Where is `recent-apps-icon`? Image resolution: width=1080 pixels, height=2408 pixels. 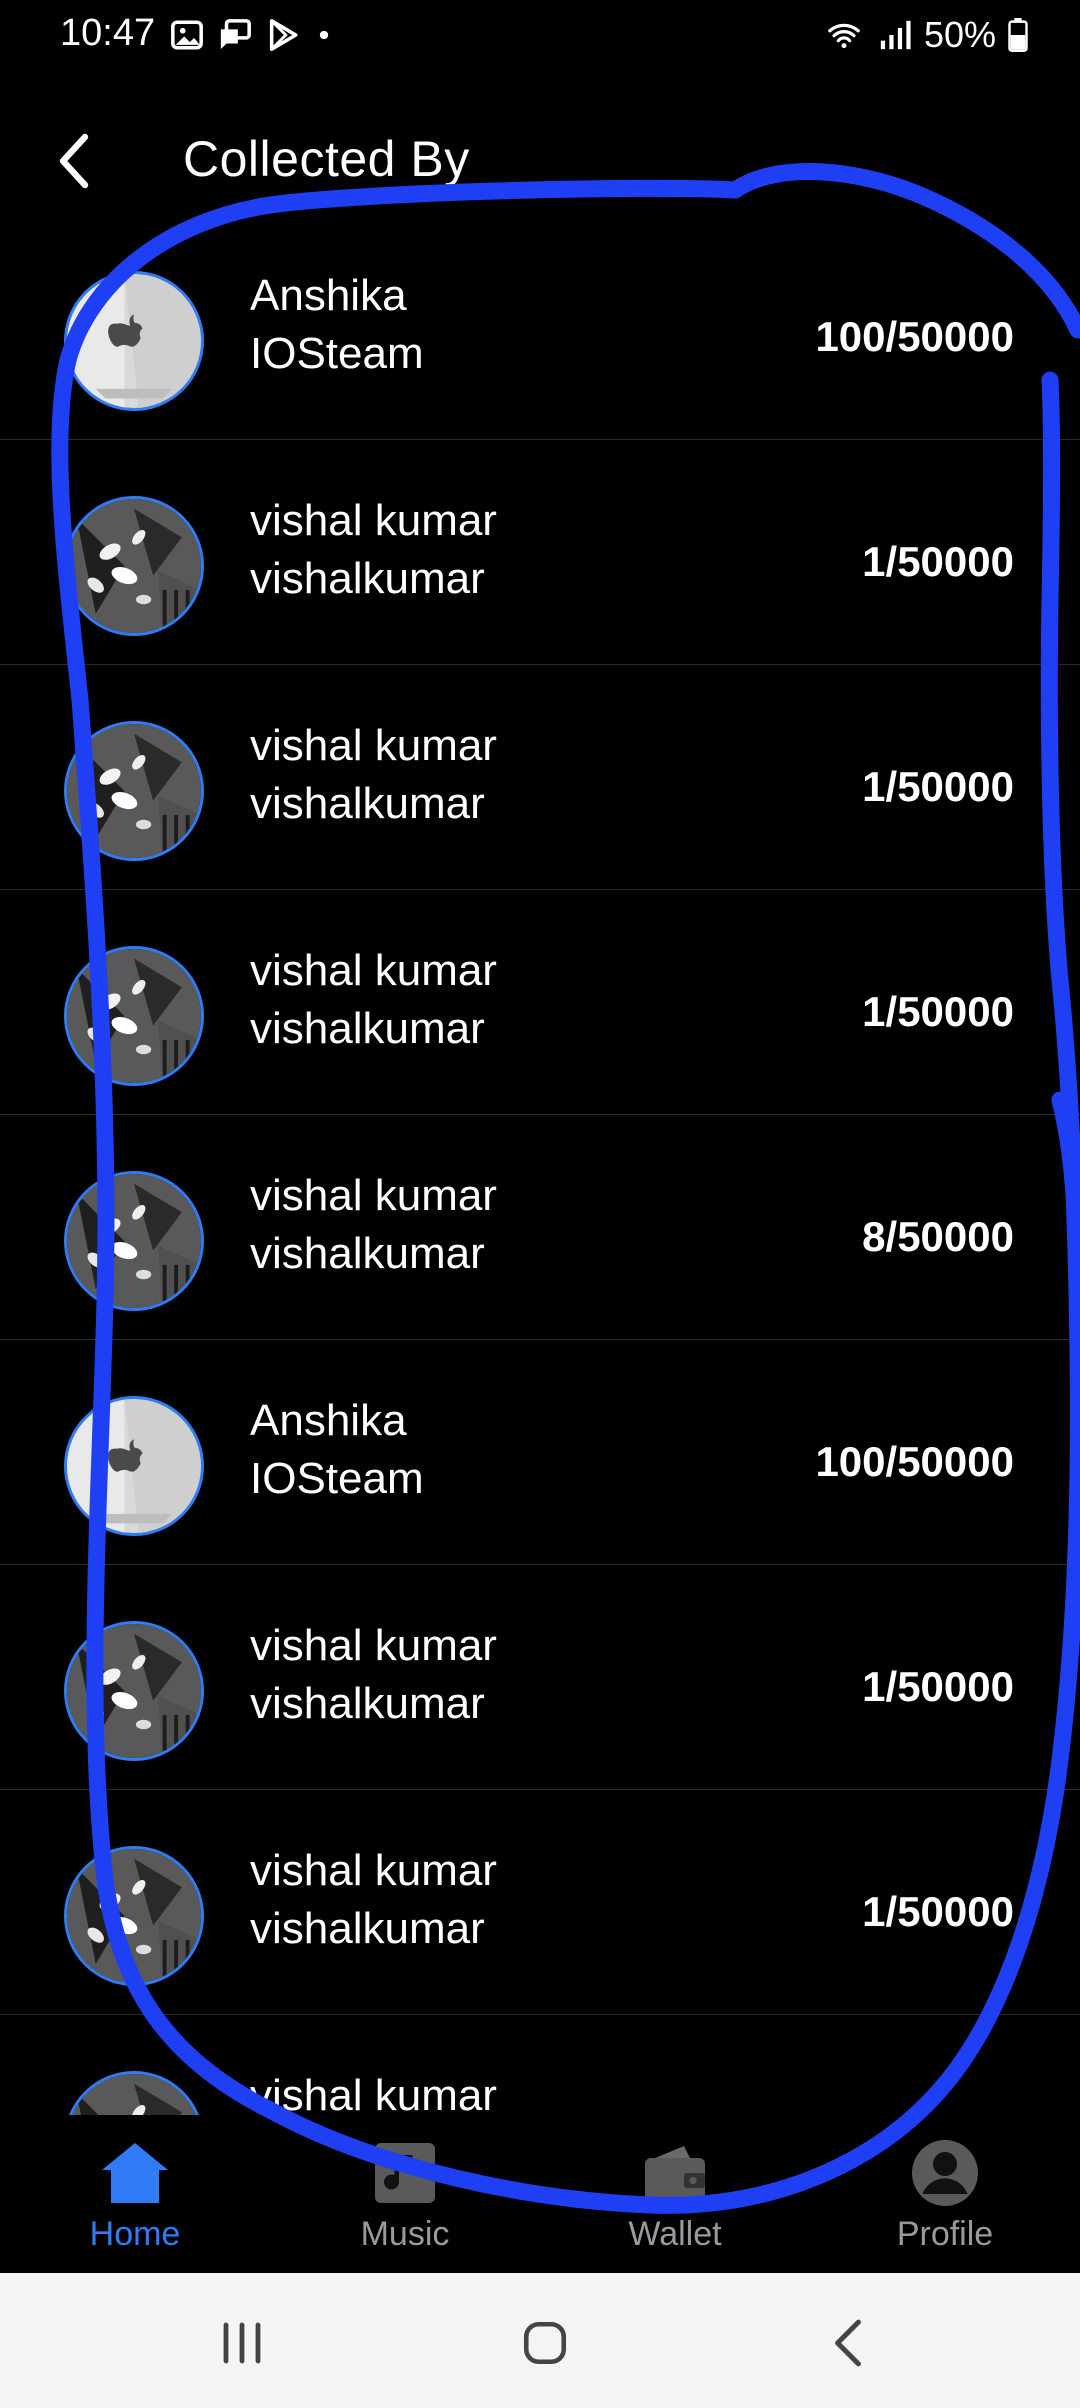
recent-apps-icon is located at coordinates (242, 2343).